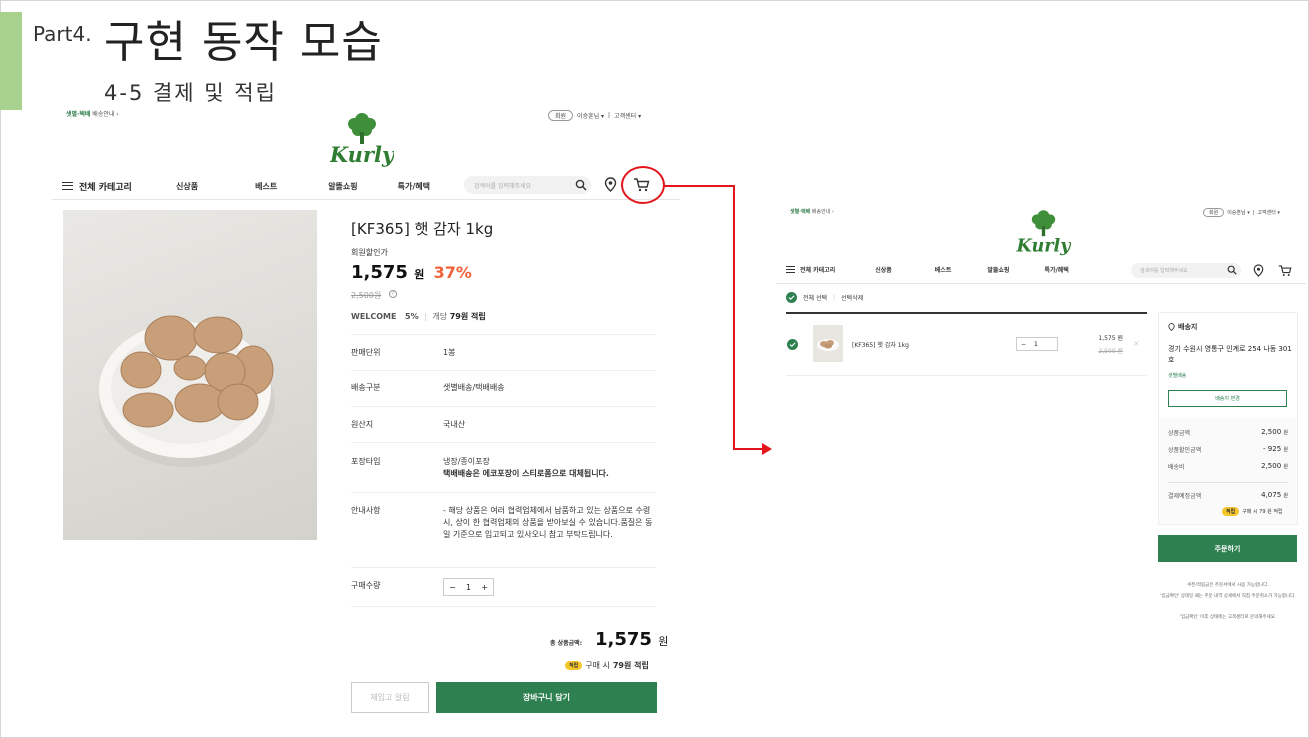 The image size is (1309, 738). Describe the element at coordinates (800, 212) in the screenshot. I see `delivery-banner-highlight: 샛별·택배` at that location.